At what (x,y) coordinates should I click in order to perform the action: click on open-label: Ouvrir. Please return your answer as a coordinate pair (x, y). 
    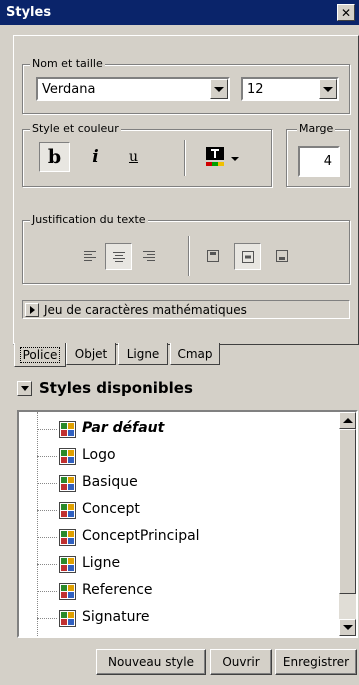
    Looking at the image, I should click on (241, 662).